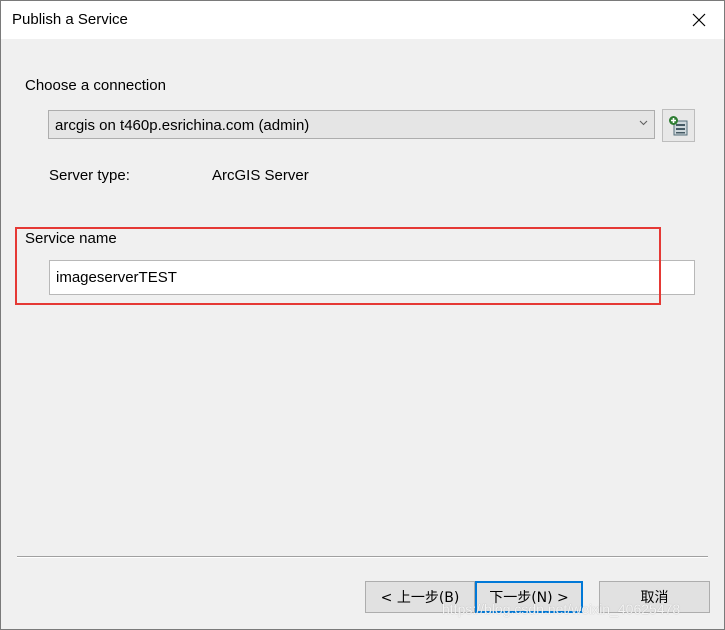 Image resolution: width=725 pixels, height=630 pixels. Describe the element at coordinates (338, 266) in the screenshot. I see `highlight-annotation` at that location.